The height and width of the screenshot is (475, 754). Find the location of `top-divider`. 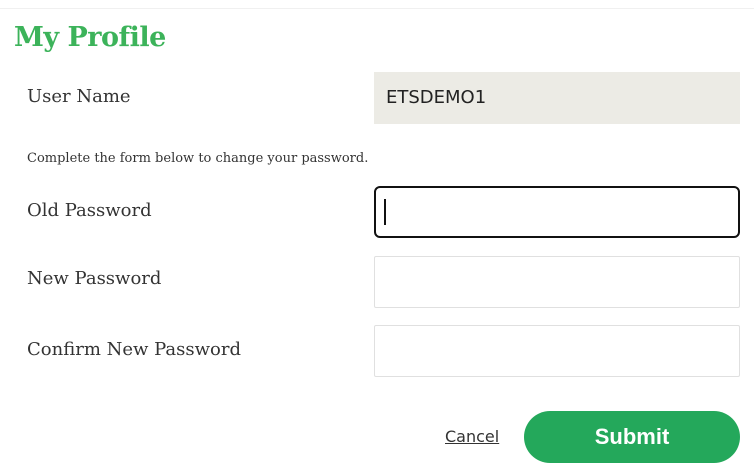

top-divider is located at coordinates (377, 4).